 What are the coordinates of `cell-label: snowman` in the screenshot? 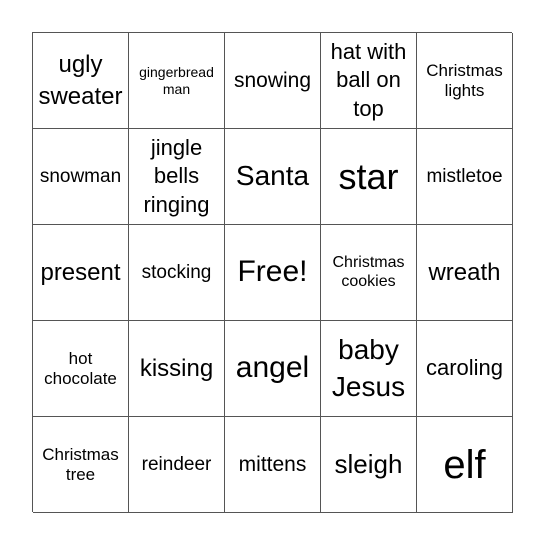 It's located at (80, 176).